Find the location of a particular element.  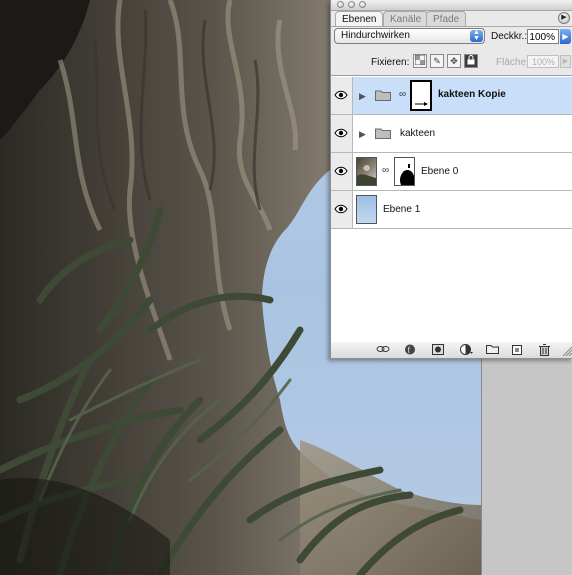

palette-menu-button: ▶ is located at coordinates (564, 18).